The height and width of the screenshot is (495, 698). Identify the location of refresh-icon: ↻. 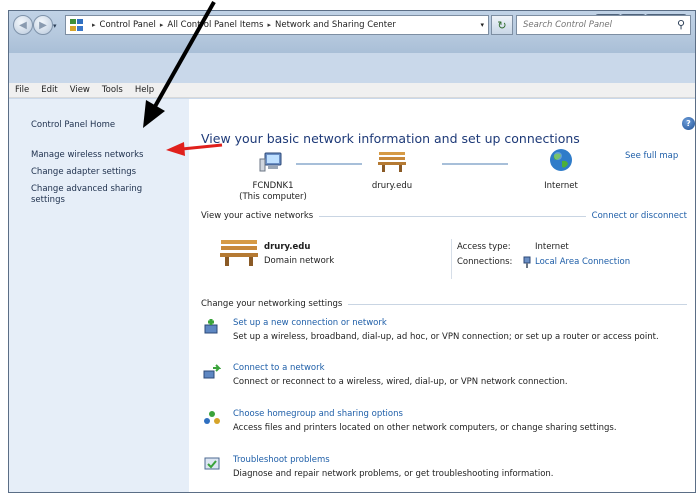
(502, 25).